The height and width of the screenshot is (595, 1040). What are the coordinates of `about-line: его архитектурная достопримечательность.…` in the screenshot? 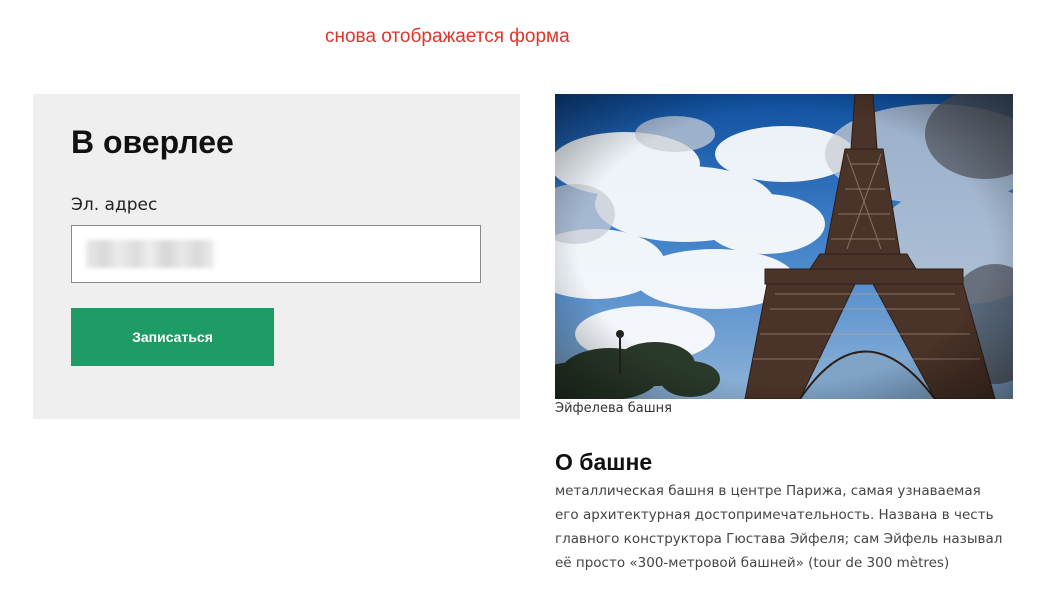 It's located at (774, 515).